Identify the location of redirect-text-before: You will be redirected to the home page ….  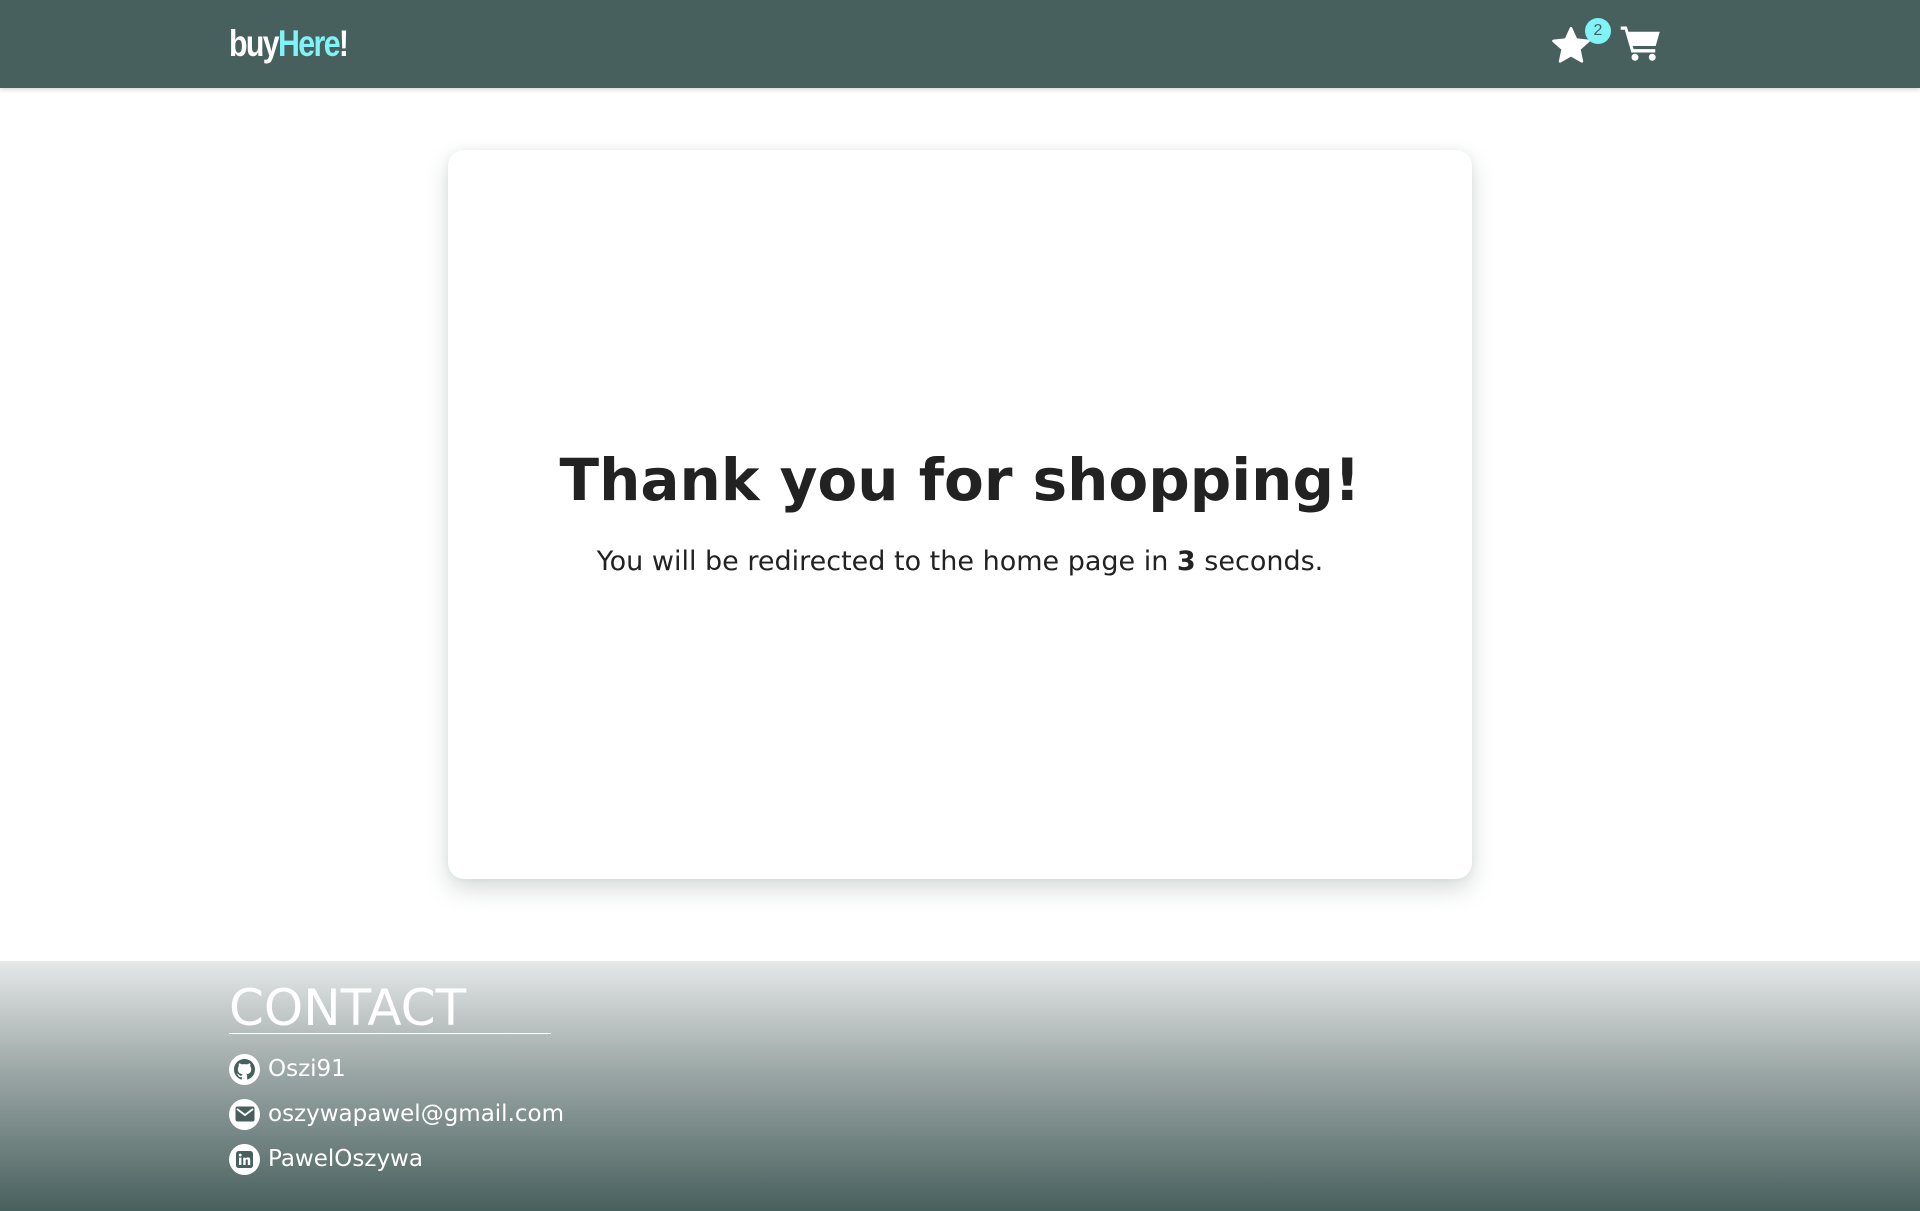
(886, 561).